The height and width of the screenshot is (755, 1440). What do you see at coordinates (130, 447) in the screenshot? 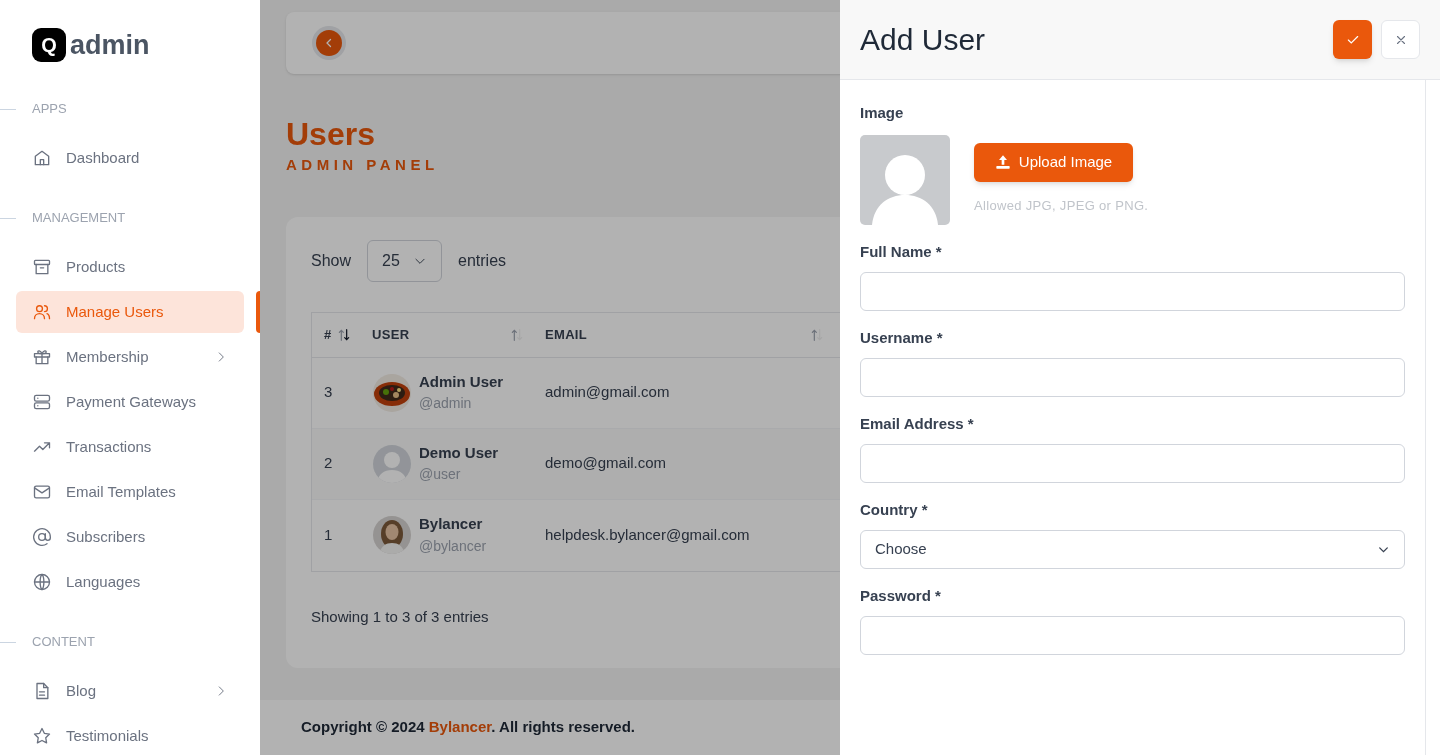
I see `nav-item: Transactions` at bounding box center [130, 447].